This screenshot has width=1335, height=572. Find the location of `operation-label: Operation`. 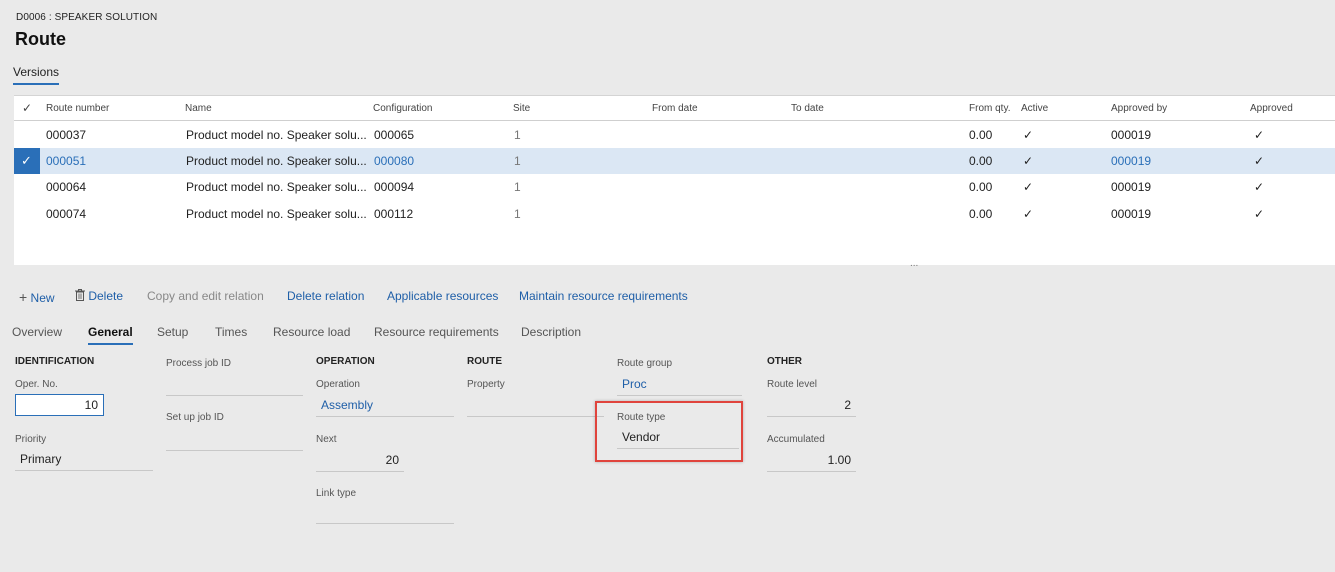

operation-label: Operation is located at coordinates (338, 384).